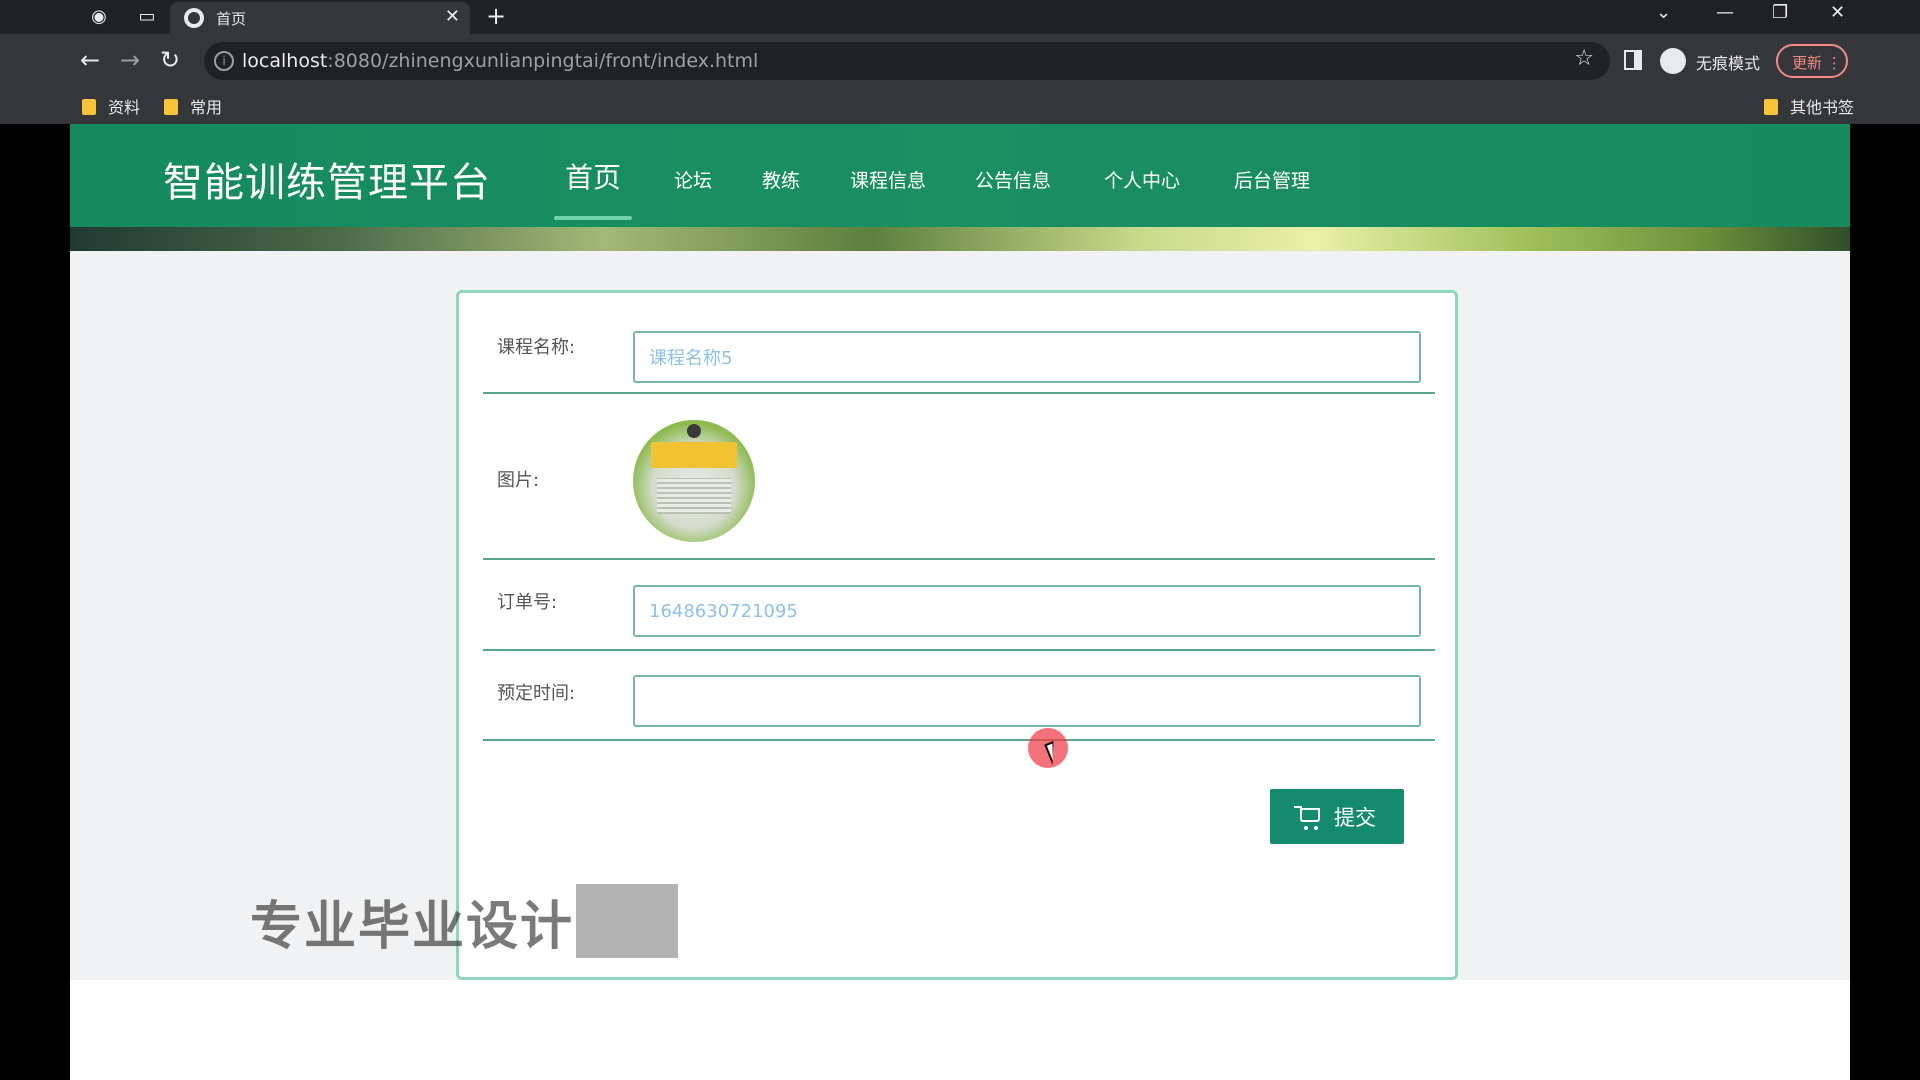 The height and width of the screenshot is (1080, 1920). I want to click on bookmark-folder-other: 其他书签, so click(1809, 106).